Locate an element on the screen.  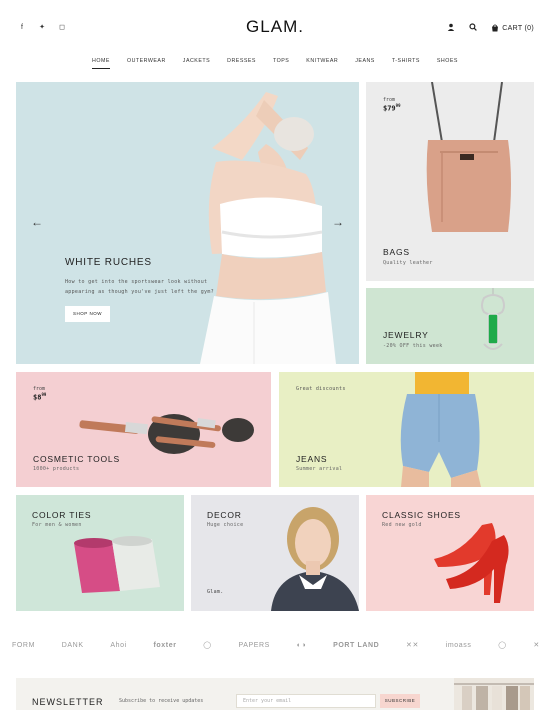
colorties-title: COLOR TIES is located at coordinates (62, 515).